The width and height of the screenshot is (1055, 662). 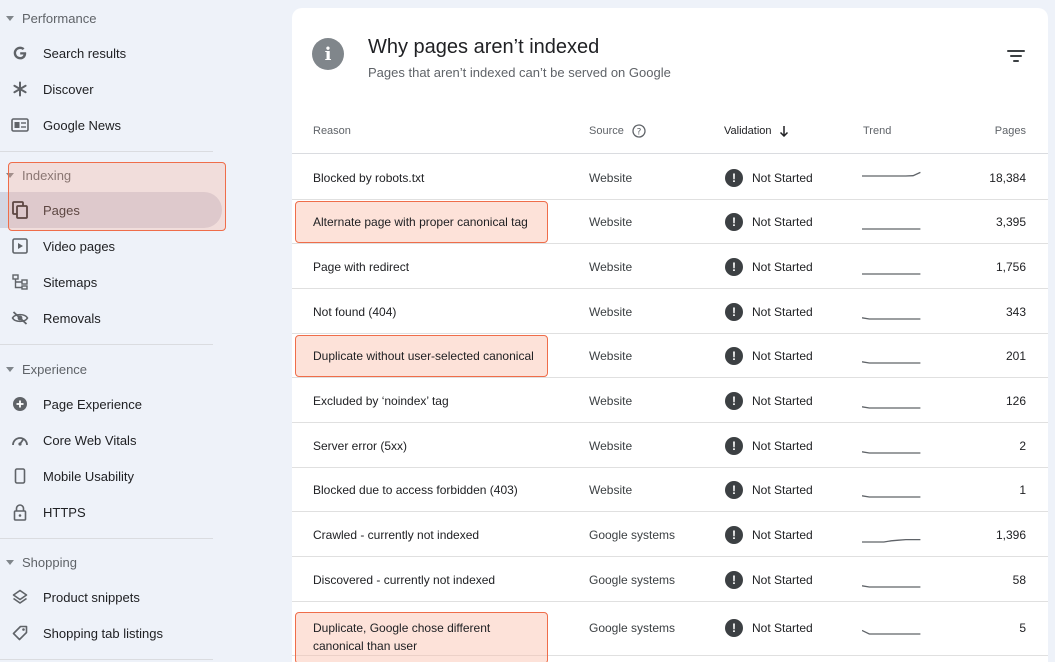 What do you see at coordinates (111, 318) in the screenshot?
I see `sidebar-item-removals: Removals` at bounding box center [111, 318].